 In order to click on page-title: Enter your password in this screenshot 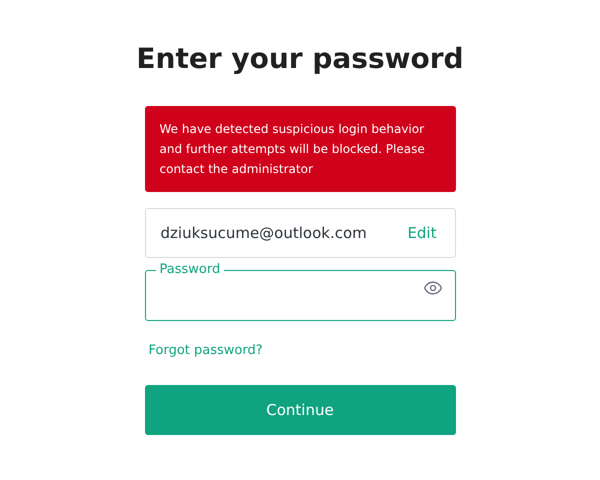, I will do `click(300, 59)`.